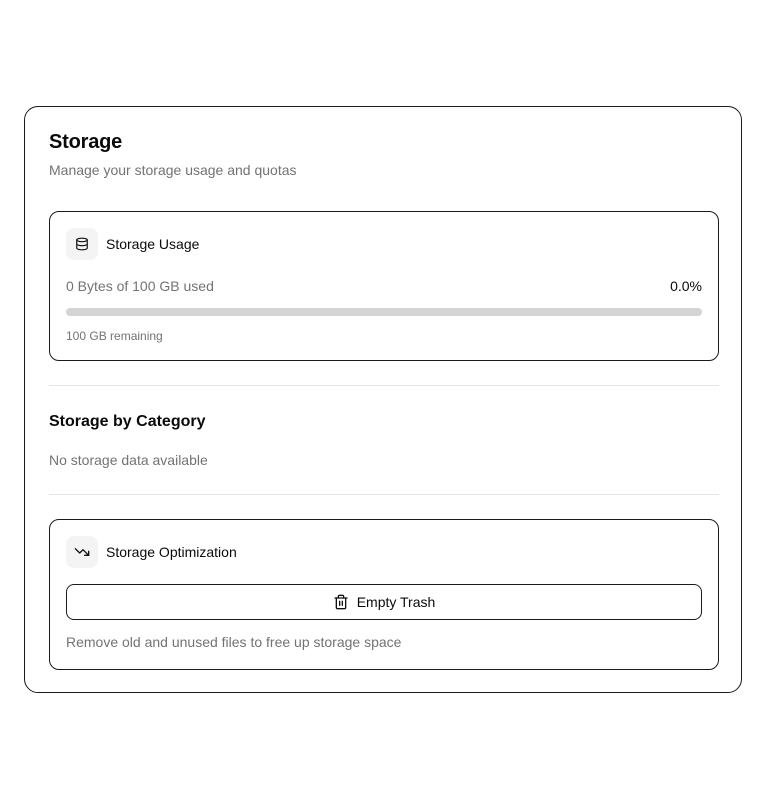 The width and height of the screenshot is (768, 800). What do you see at coordinates (127, 421) in the screenshot?
I see `category-title: Storage by Category` at bounding box center [127, 421].